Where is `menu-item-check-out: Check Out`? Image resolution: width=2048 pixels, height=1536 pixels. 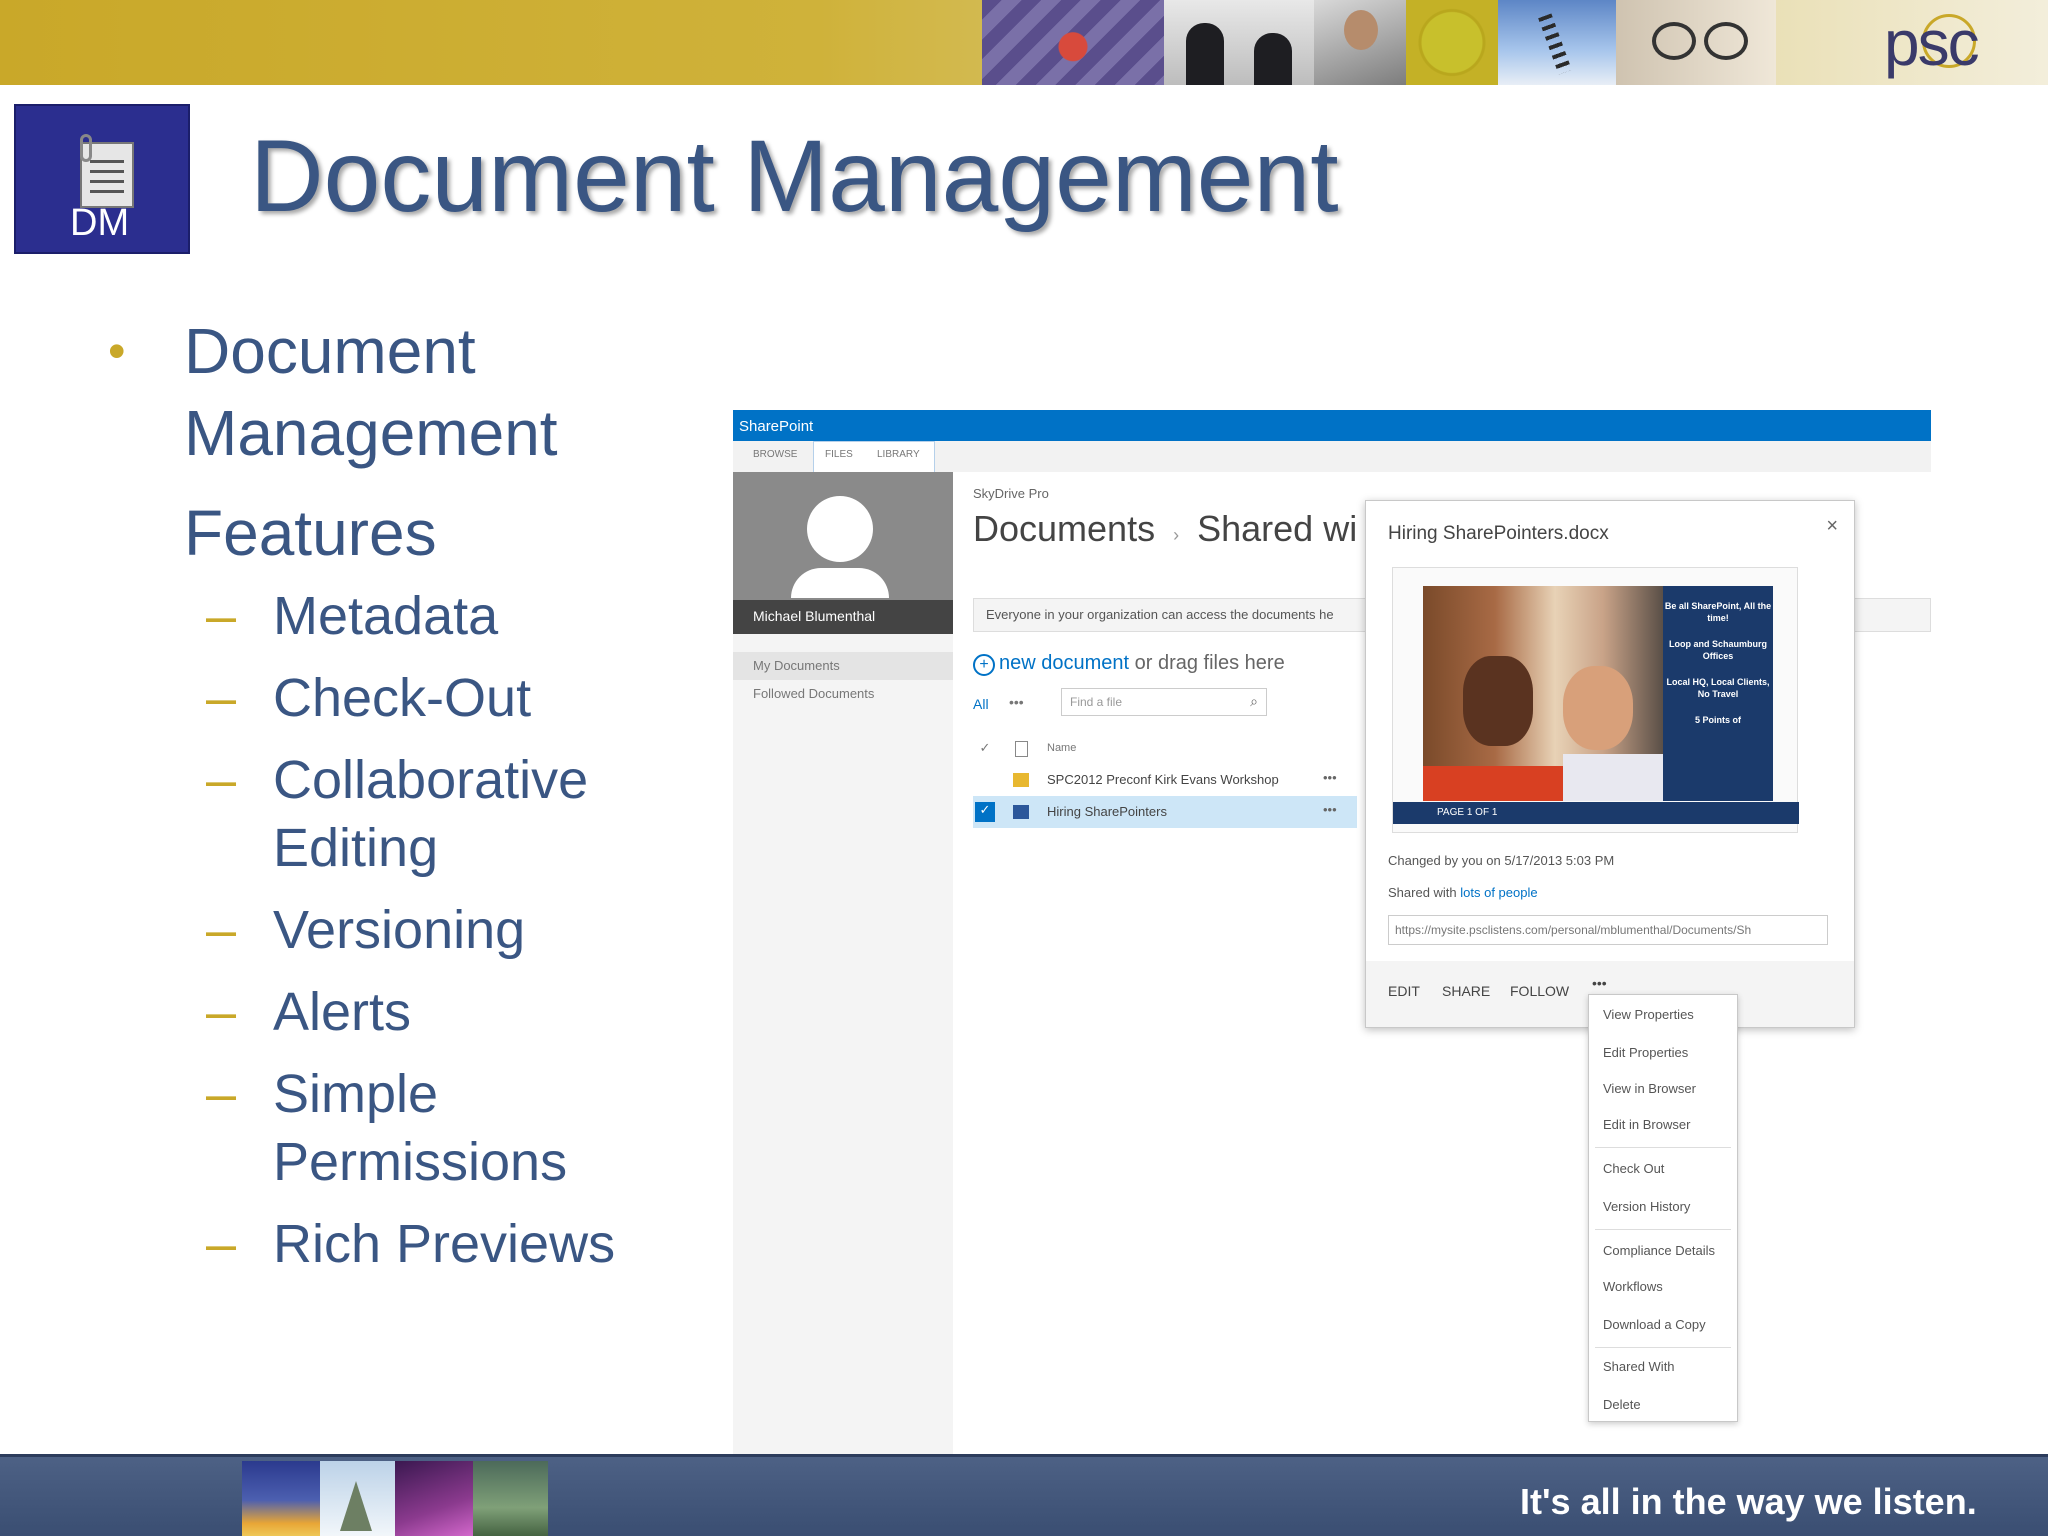 menu-item-check-out: Check Out is located at coordinates (1633, 1168).